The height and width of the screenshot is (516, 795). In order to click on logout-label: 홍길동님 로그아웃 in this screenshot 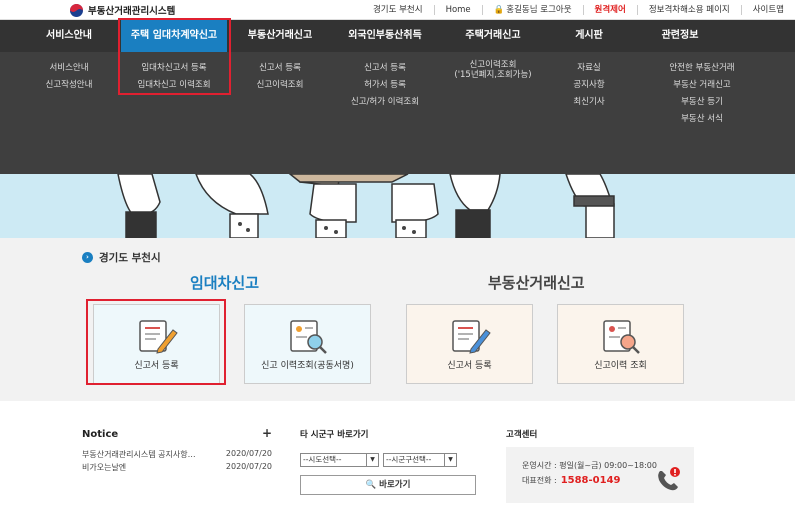, I will do `click(539, 10)`.